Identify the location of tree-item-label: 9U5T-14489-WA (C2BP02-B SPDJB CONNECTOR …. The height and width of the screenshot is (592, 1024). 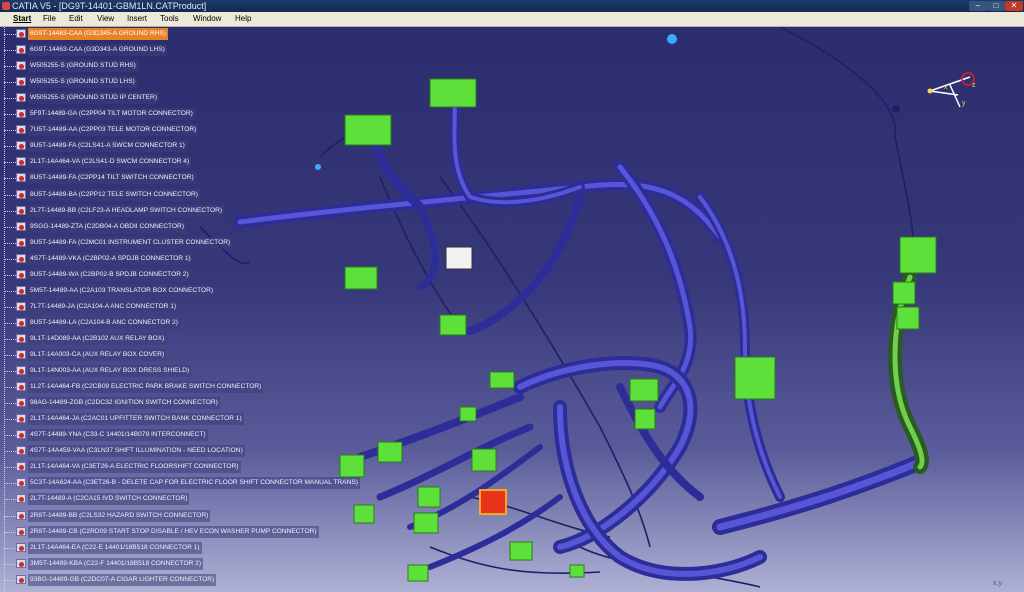
(109, 274).